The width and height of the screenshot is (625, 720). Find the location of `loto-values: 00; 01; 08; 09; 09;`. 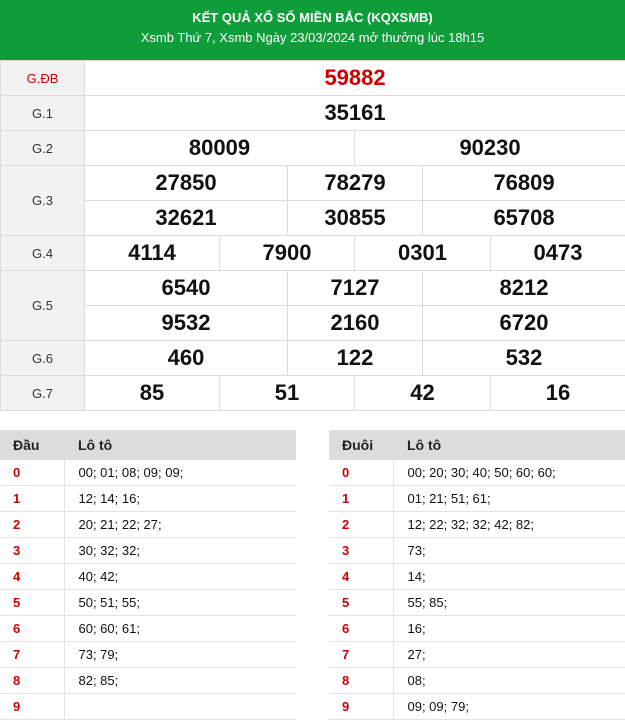

loto-values: 00; 01; 08; 09; 09; is located at coordinates (180, 473).